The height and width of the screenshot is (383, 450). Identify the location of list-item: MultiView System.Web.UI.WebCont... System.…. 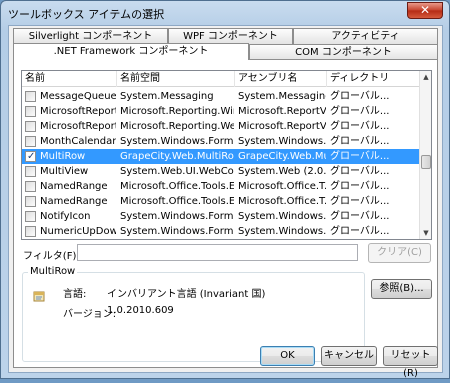
(221, 171).